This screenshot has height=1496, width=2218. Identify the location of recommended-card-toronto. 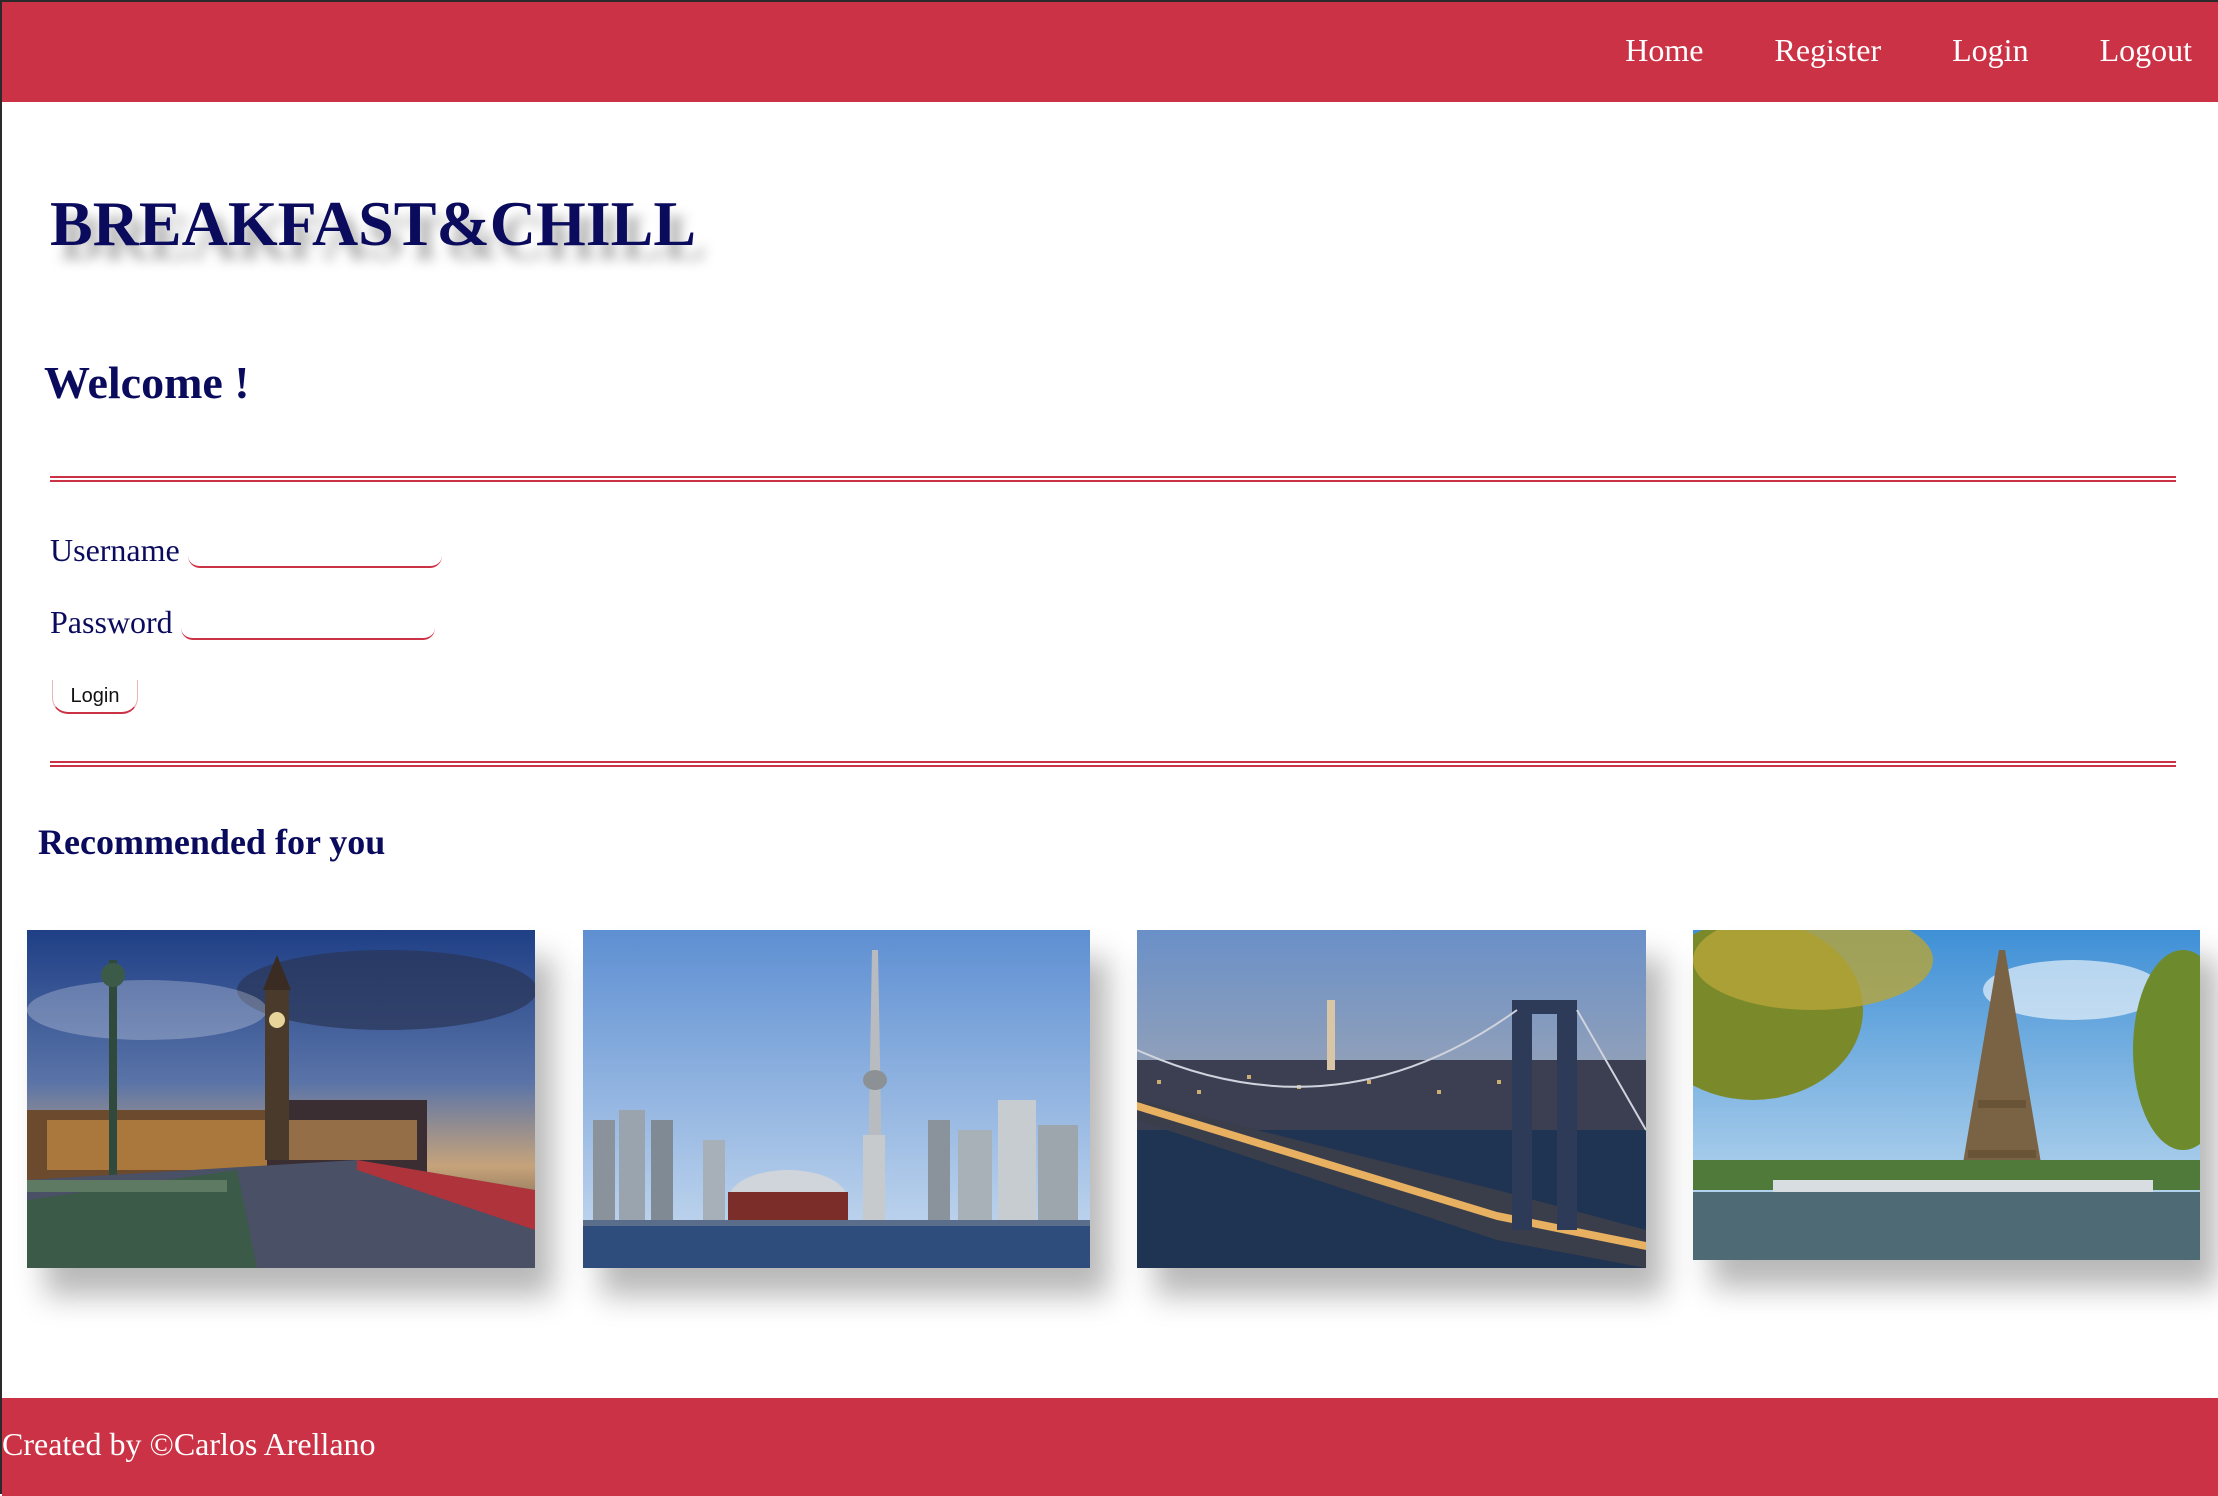
(836, 1099).